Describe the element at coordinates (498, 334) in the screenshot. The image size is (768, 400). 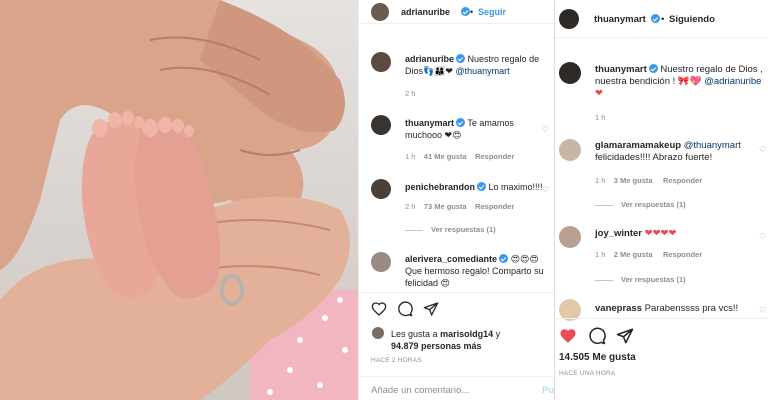
I see `liked-by-suffix: y` at that location.